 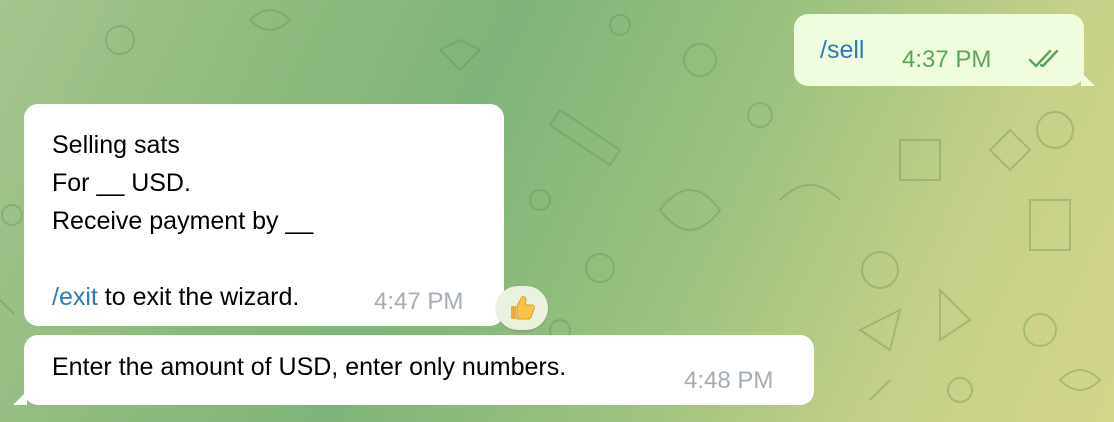 I want to click on exit-description: to exit the wizard., so click(x=198, y=297).